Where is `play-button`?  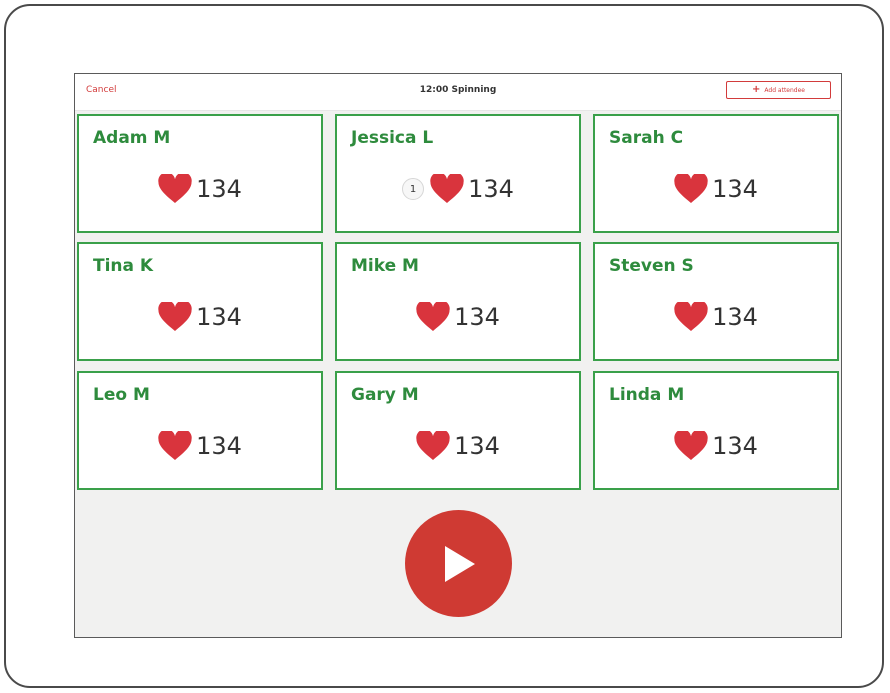
play-button is located at coordinates (458, 563).